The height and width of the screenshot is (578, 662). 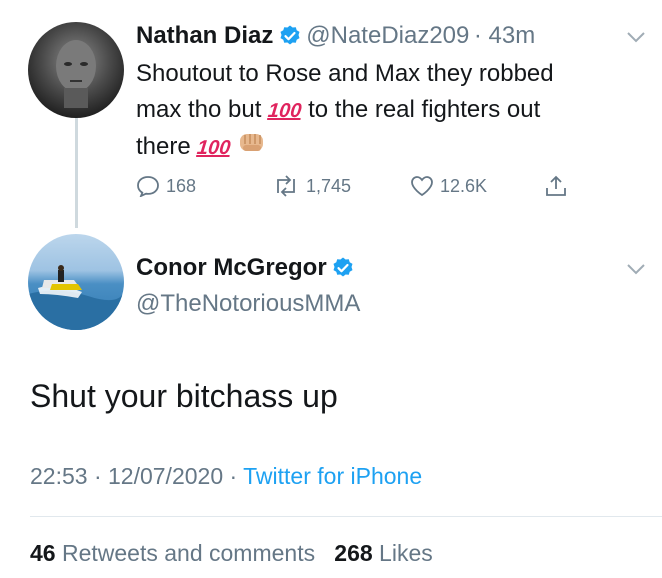 What do you see at coordinates (332, 476) in the screenshot?
I see `tweet-source-link: Twitter for iPhone` at bounding box center [332, 476].